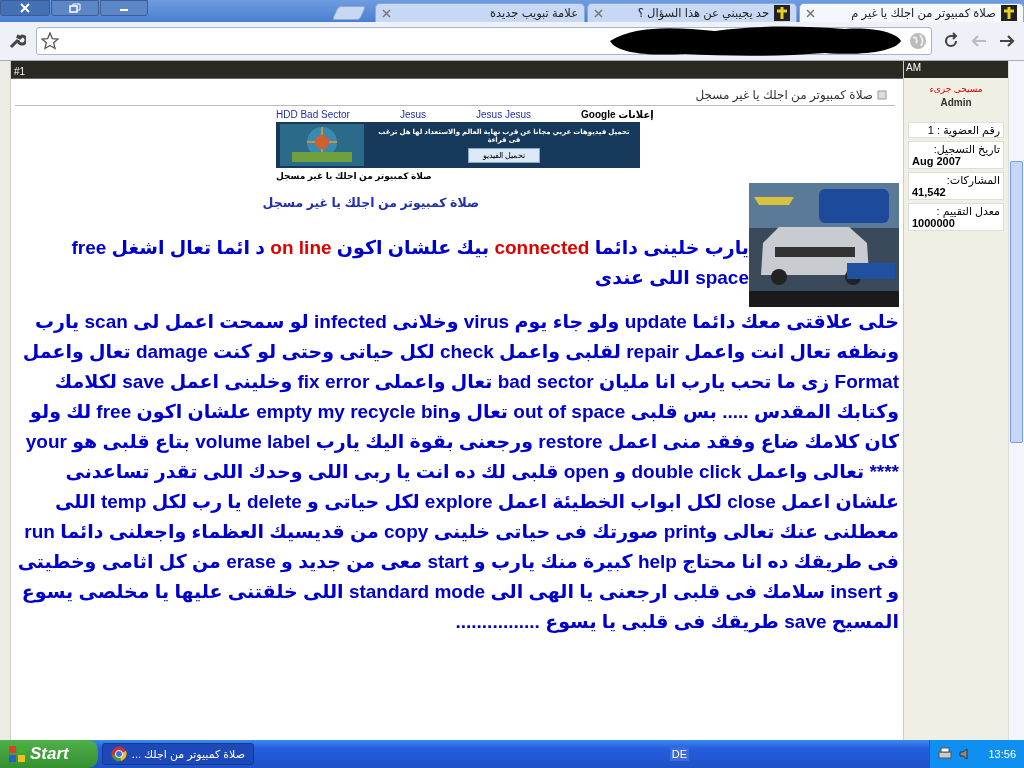 This screenshot has width=1024, height=768. Describe the element at coordinates (484, 41) in the screenshot. I see `address-field` at that location.